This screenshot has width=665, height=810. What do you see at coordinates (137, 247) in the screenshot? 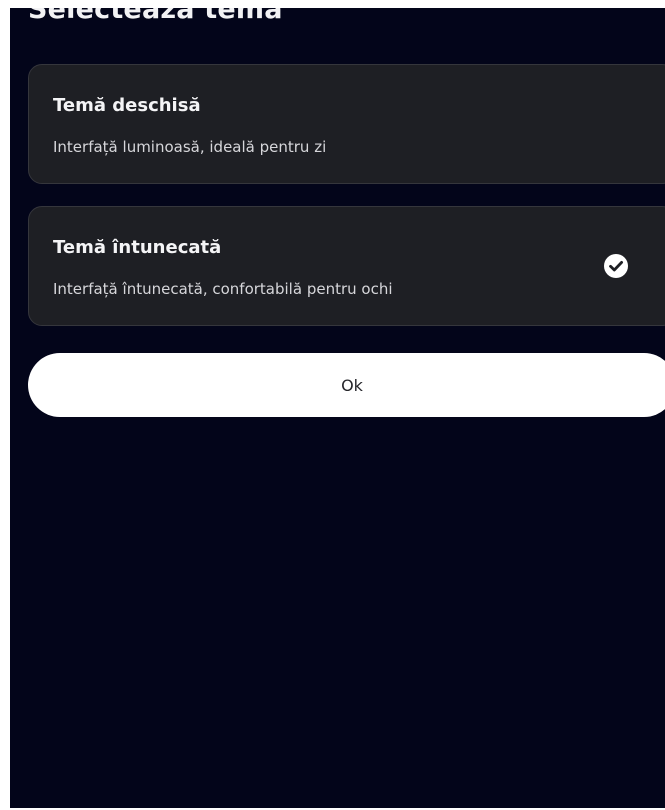
I see `option-title: Temă întunecată` at bounding box center [137, 247].